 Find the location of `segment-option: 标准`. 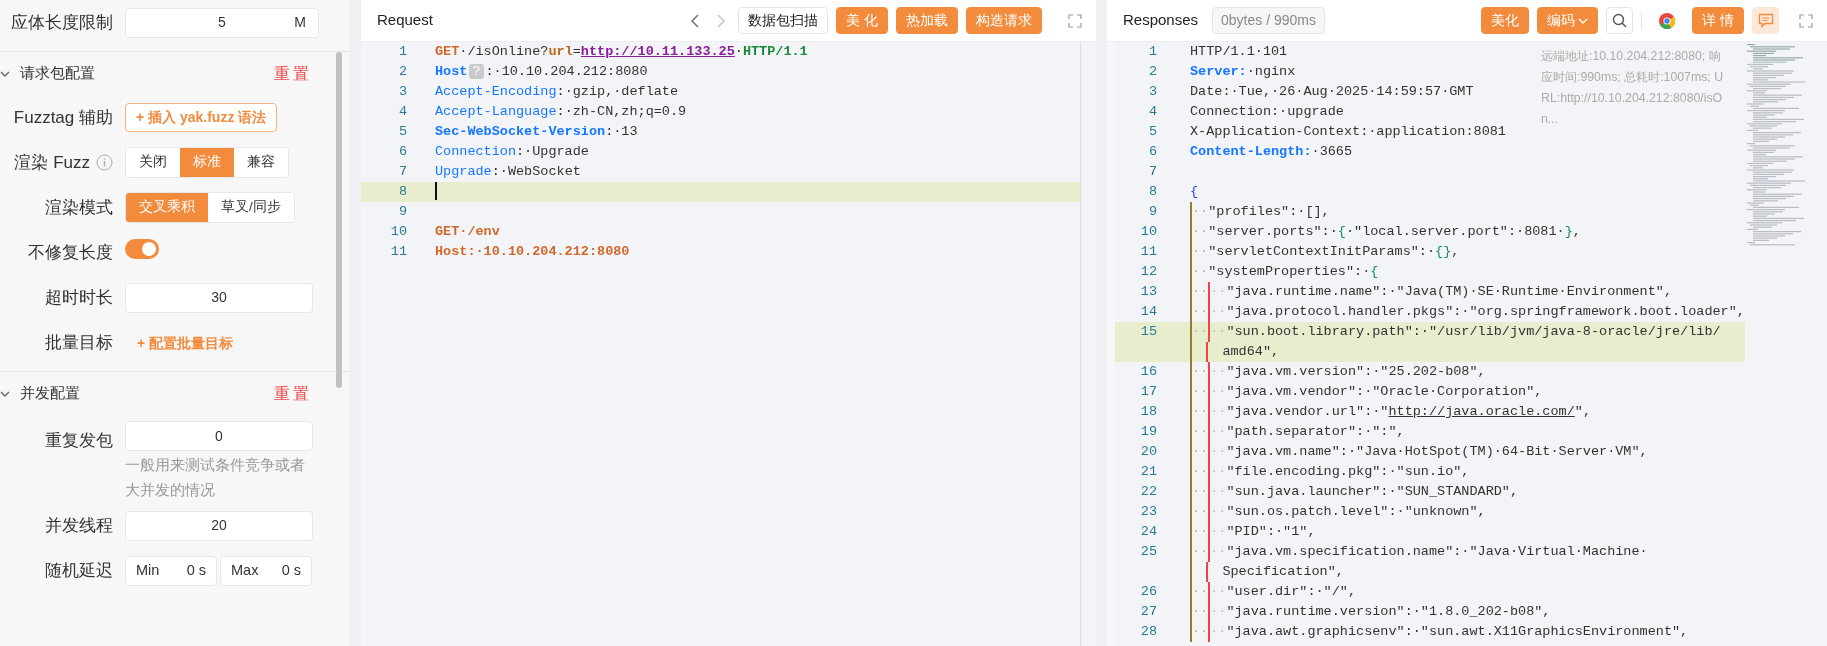

segment-option: 标准 is located at coordinates (207, 162).